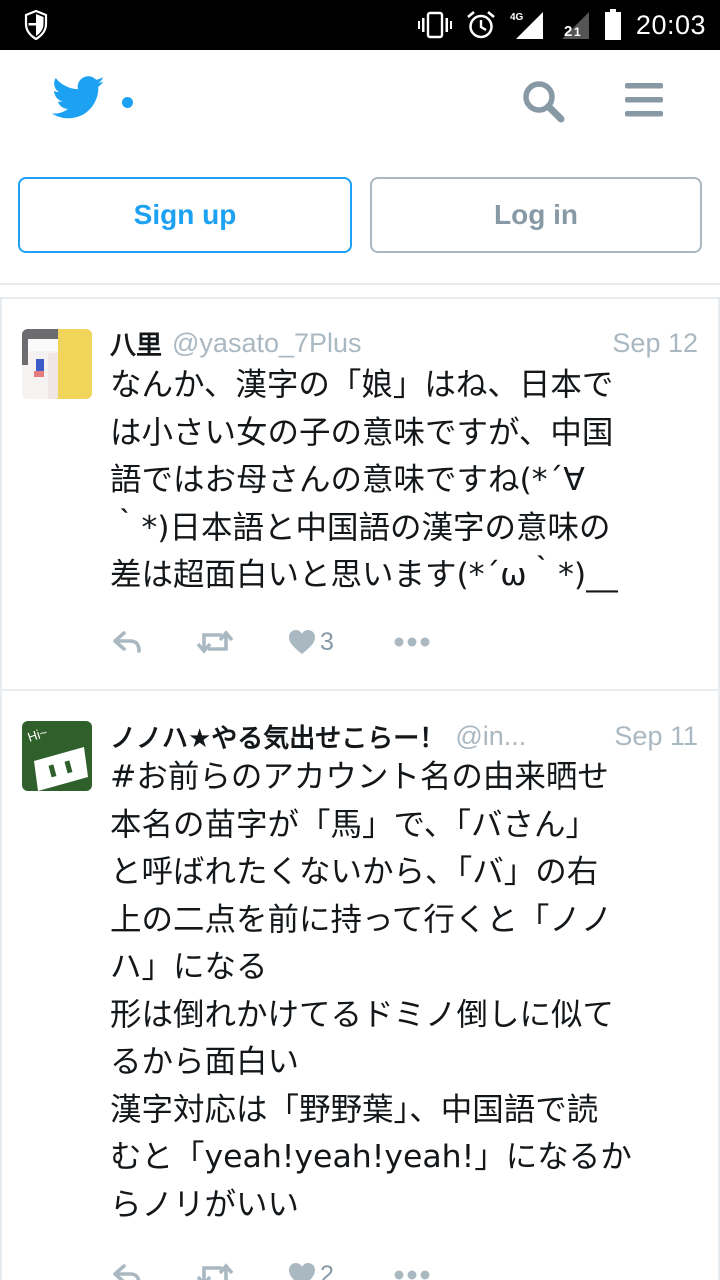 The height and width of the screenshot is (1280, 720). I want to click on signal-4g-icon: 4G, so click(526, 25).